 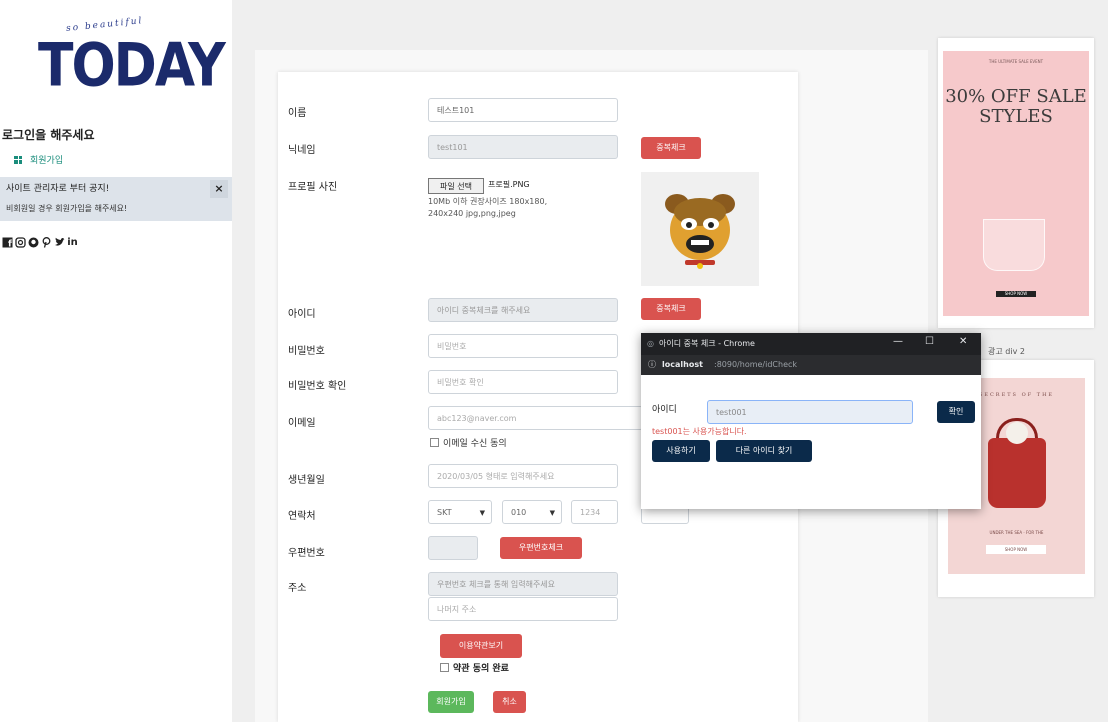 I want to click on carrier-select: SKT ▼, so click(x=460, y=512).